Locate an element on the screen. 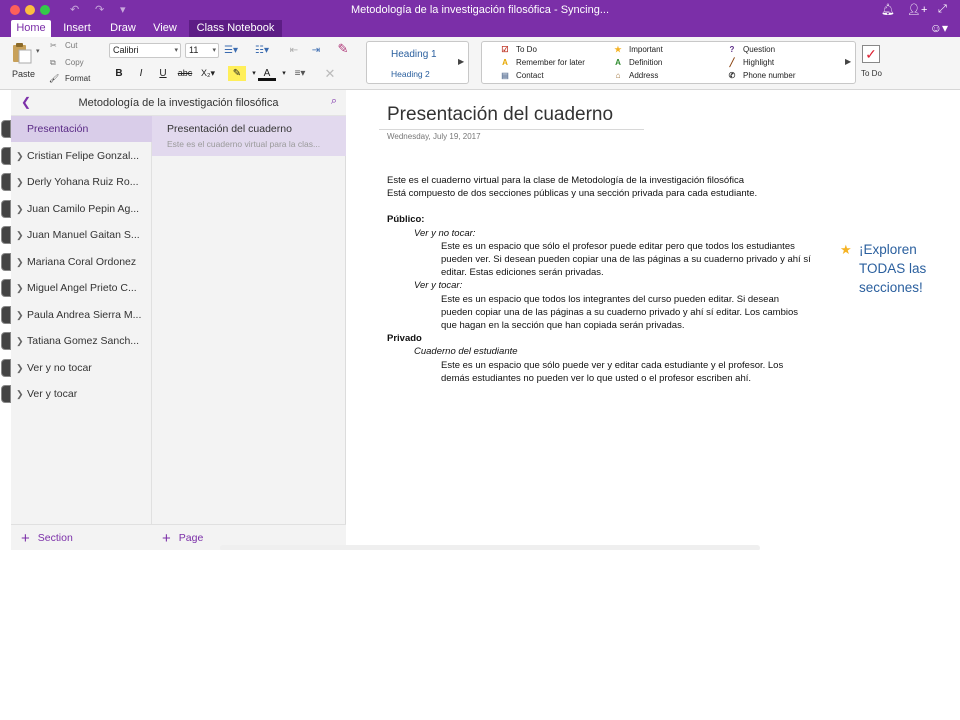  feedback-smiley-icon: ☺▾ is located at coordinates (939, 28).